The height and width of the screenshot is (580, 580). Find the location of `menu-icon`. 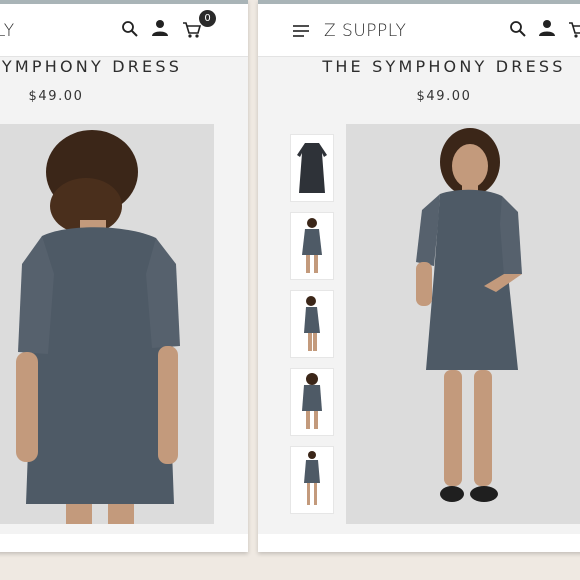

menu-icon is located at coordinates (301, 31).